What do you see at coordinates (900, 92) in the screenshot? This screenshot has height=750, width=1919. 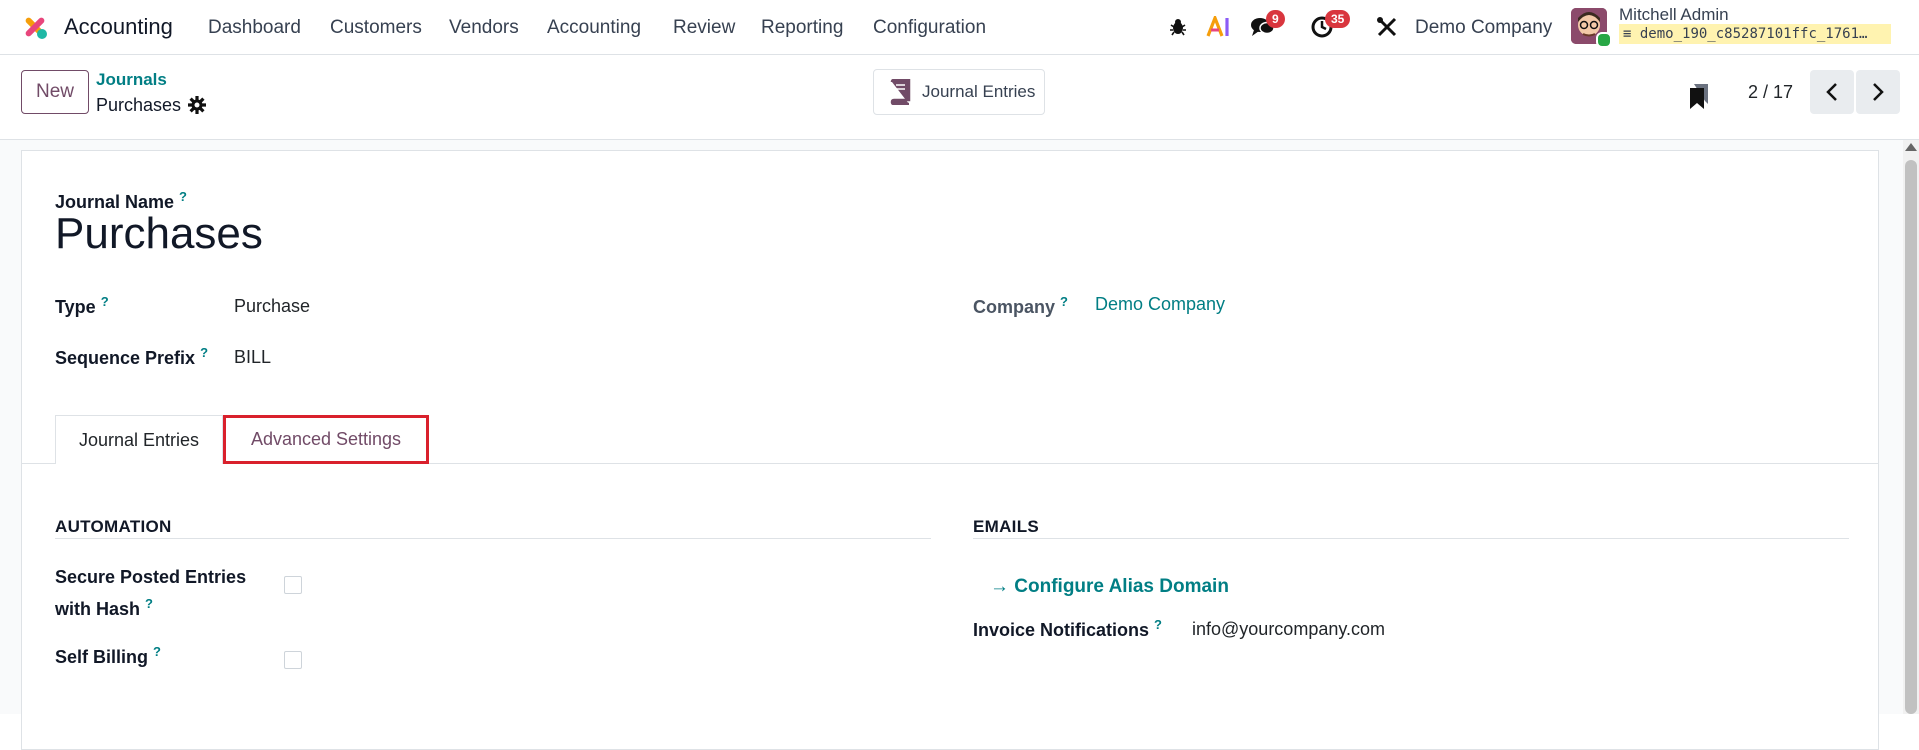 I see `book-icon` at bounding box center [900, 92].